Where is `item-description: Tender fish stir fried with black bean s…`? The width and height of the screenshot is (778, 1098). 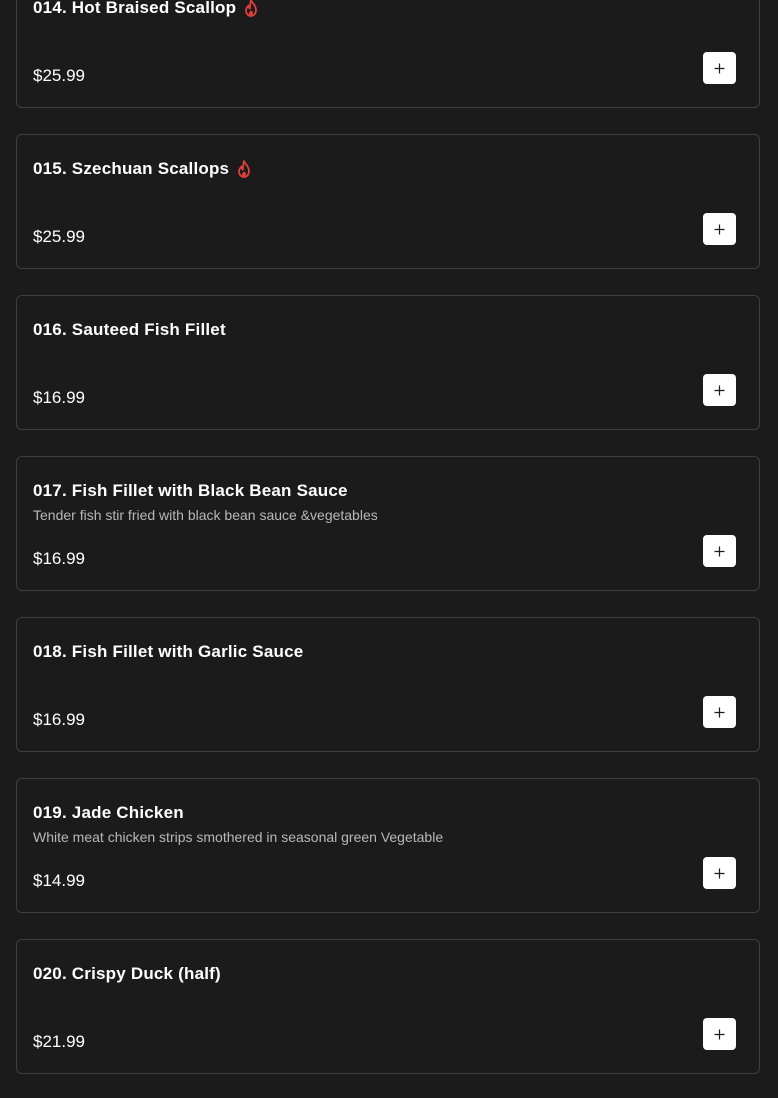
item-description: Tender fish stir fried with black bean s… is located at coordinates (205, 515).